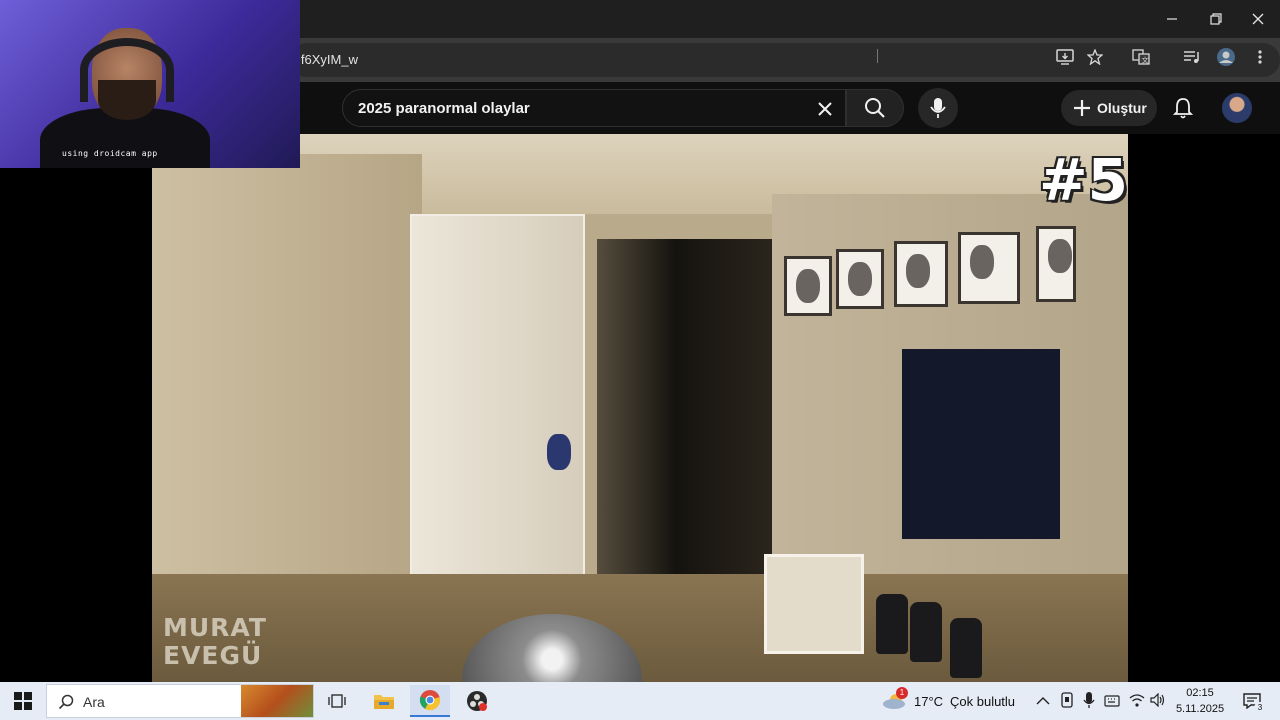  I want to click on chrome-taskbar-button, so click(430, 701).